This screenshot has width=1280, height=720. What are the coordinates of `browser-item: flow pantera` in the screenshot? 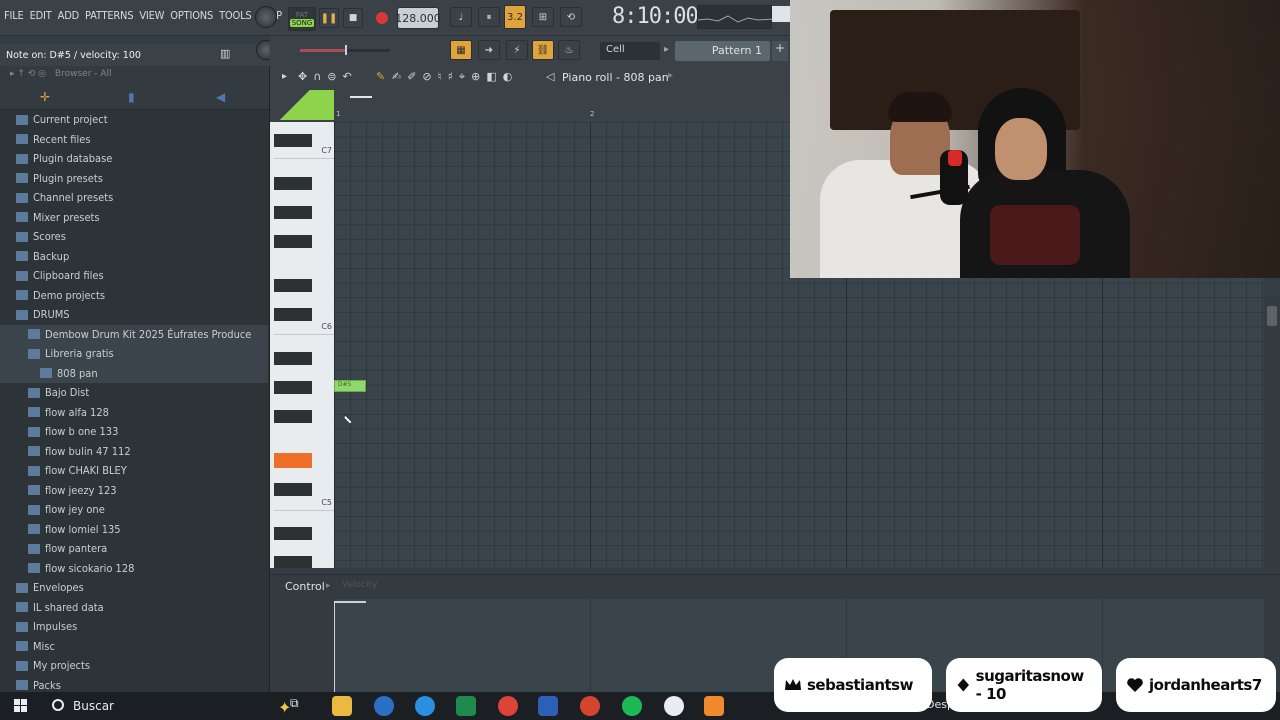 It's located at (134, 549).